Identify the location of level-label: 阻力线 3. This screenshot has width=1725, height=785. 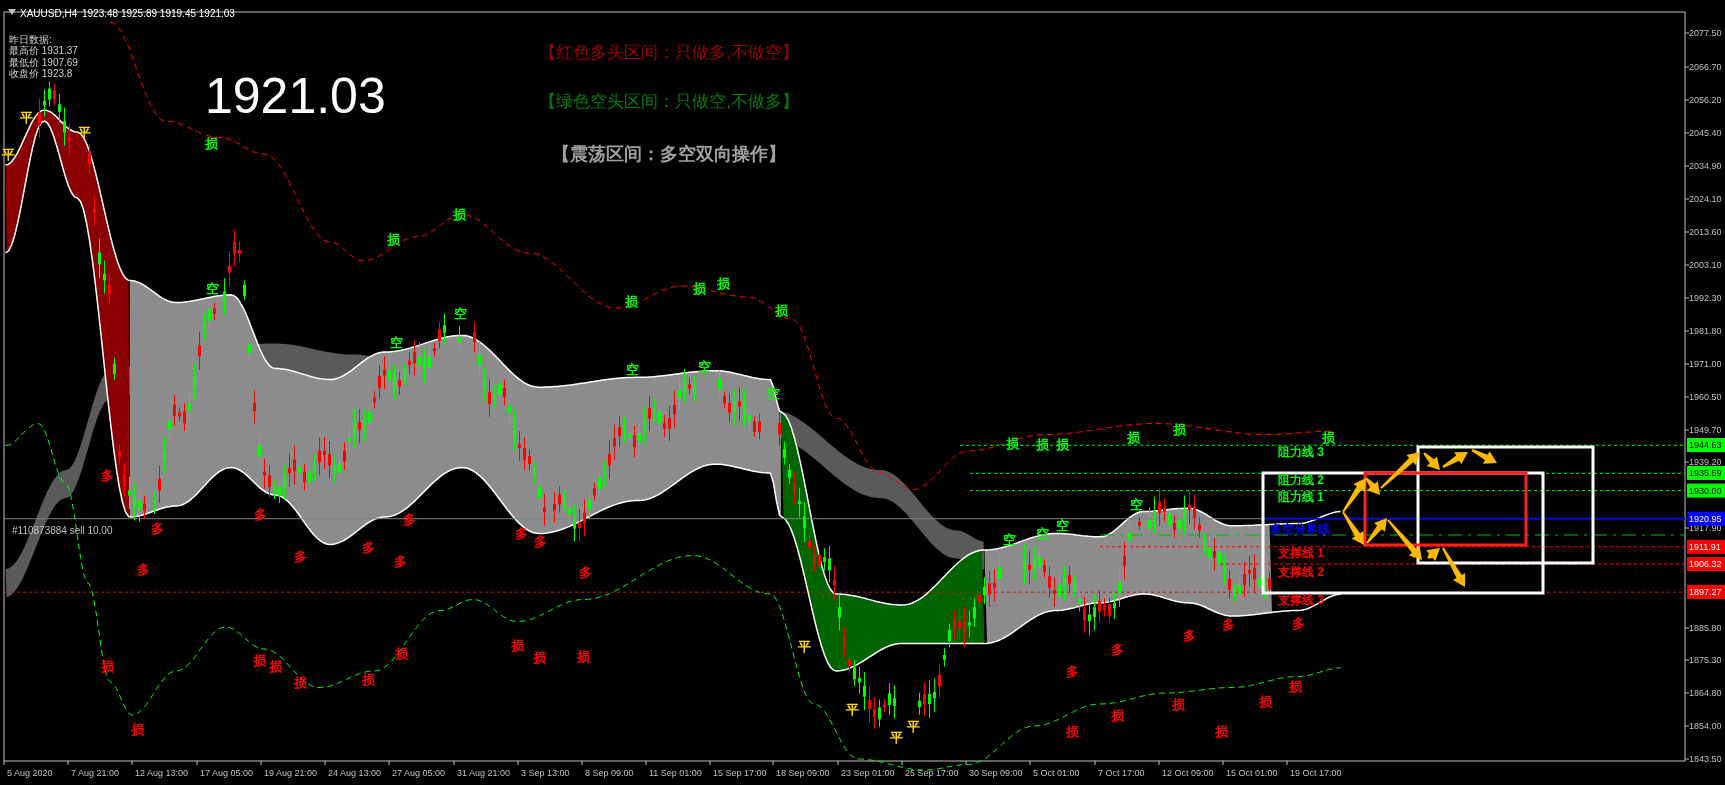
(1301, 452).